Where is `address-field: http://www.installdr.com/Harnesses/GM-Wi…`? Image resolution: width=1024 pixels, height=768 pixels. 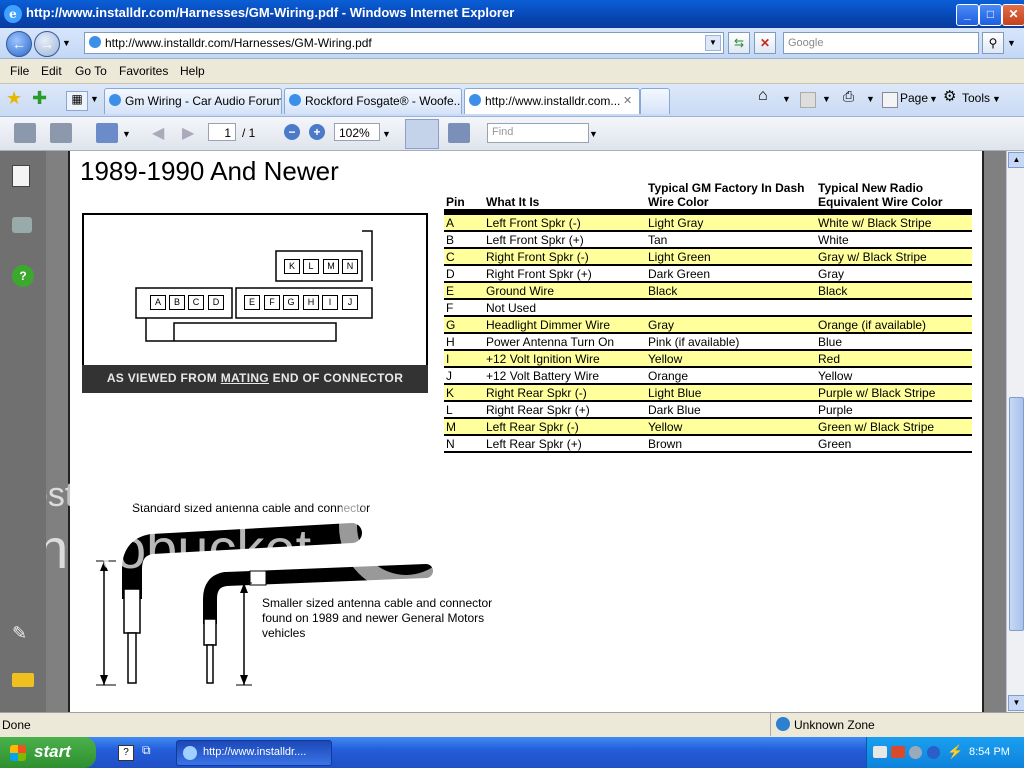 address-field: http://www.installdr.com/Harnesses/GM-Wi… is located at coordinates (404, 43).